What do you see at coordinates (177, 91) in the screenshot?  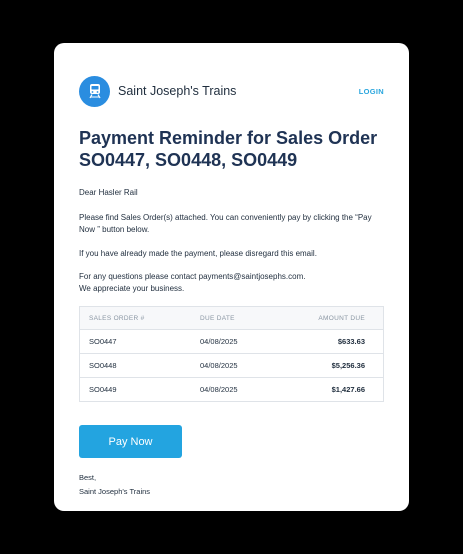 I see `company-name: Saint Joseph's Trains` at bounding box center [177, 91].